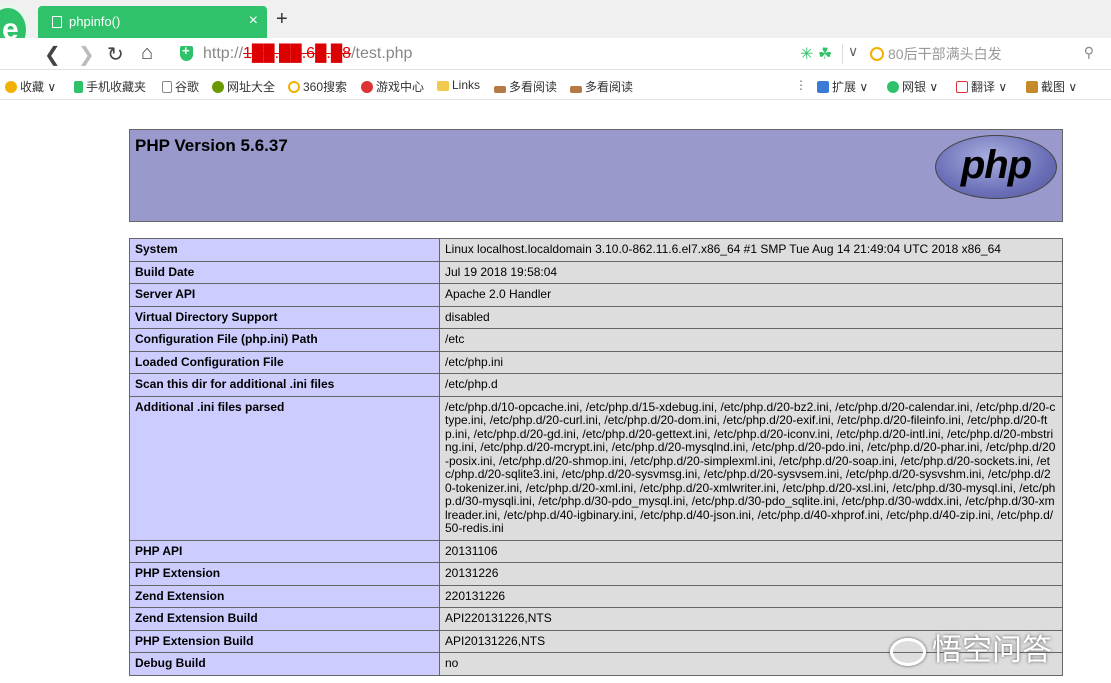 This screenshot has width=1111, height=683. Describe the element at coordinates (382, 53) in the screenshot. I see `url-path: /test.php` at that location.